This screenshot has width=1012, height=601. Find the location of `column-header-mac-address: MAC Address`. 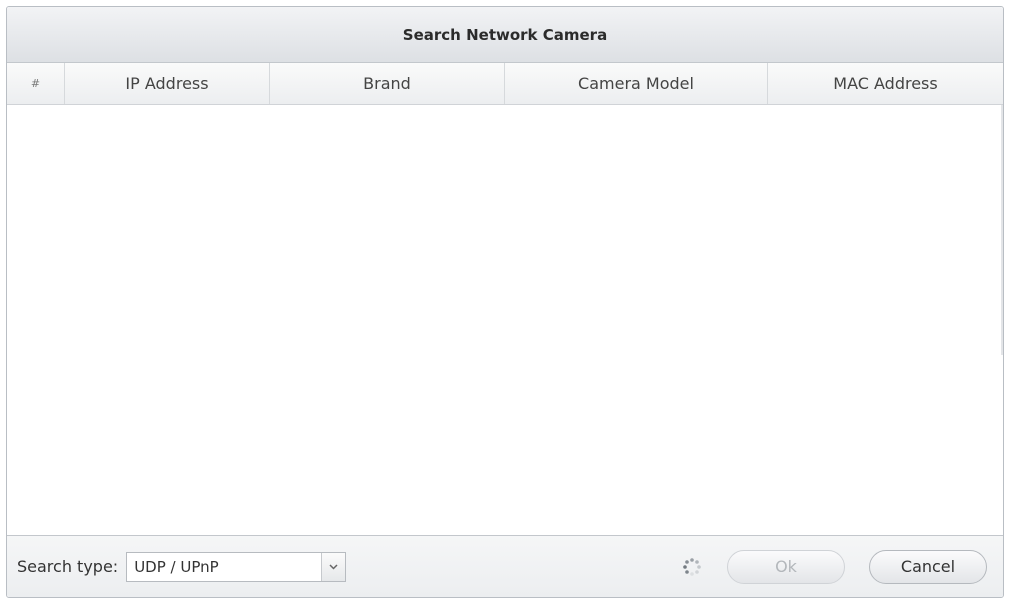

column-header-mac-address: MAC Address is located at coordinates (885, 83).